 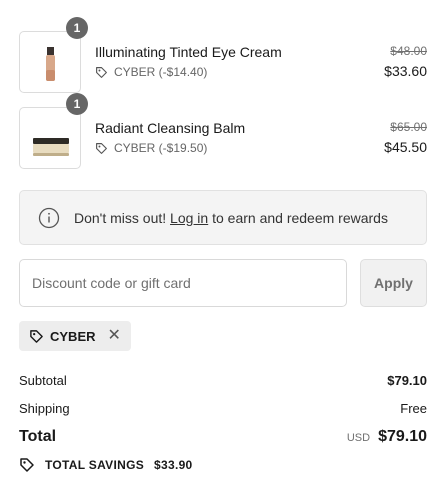 I want to click on rewards-text-after: to earn and redeem rewards, so click(x=298, y=217).